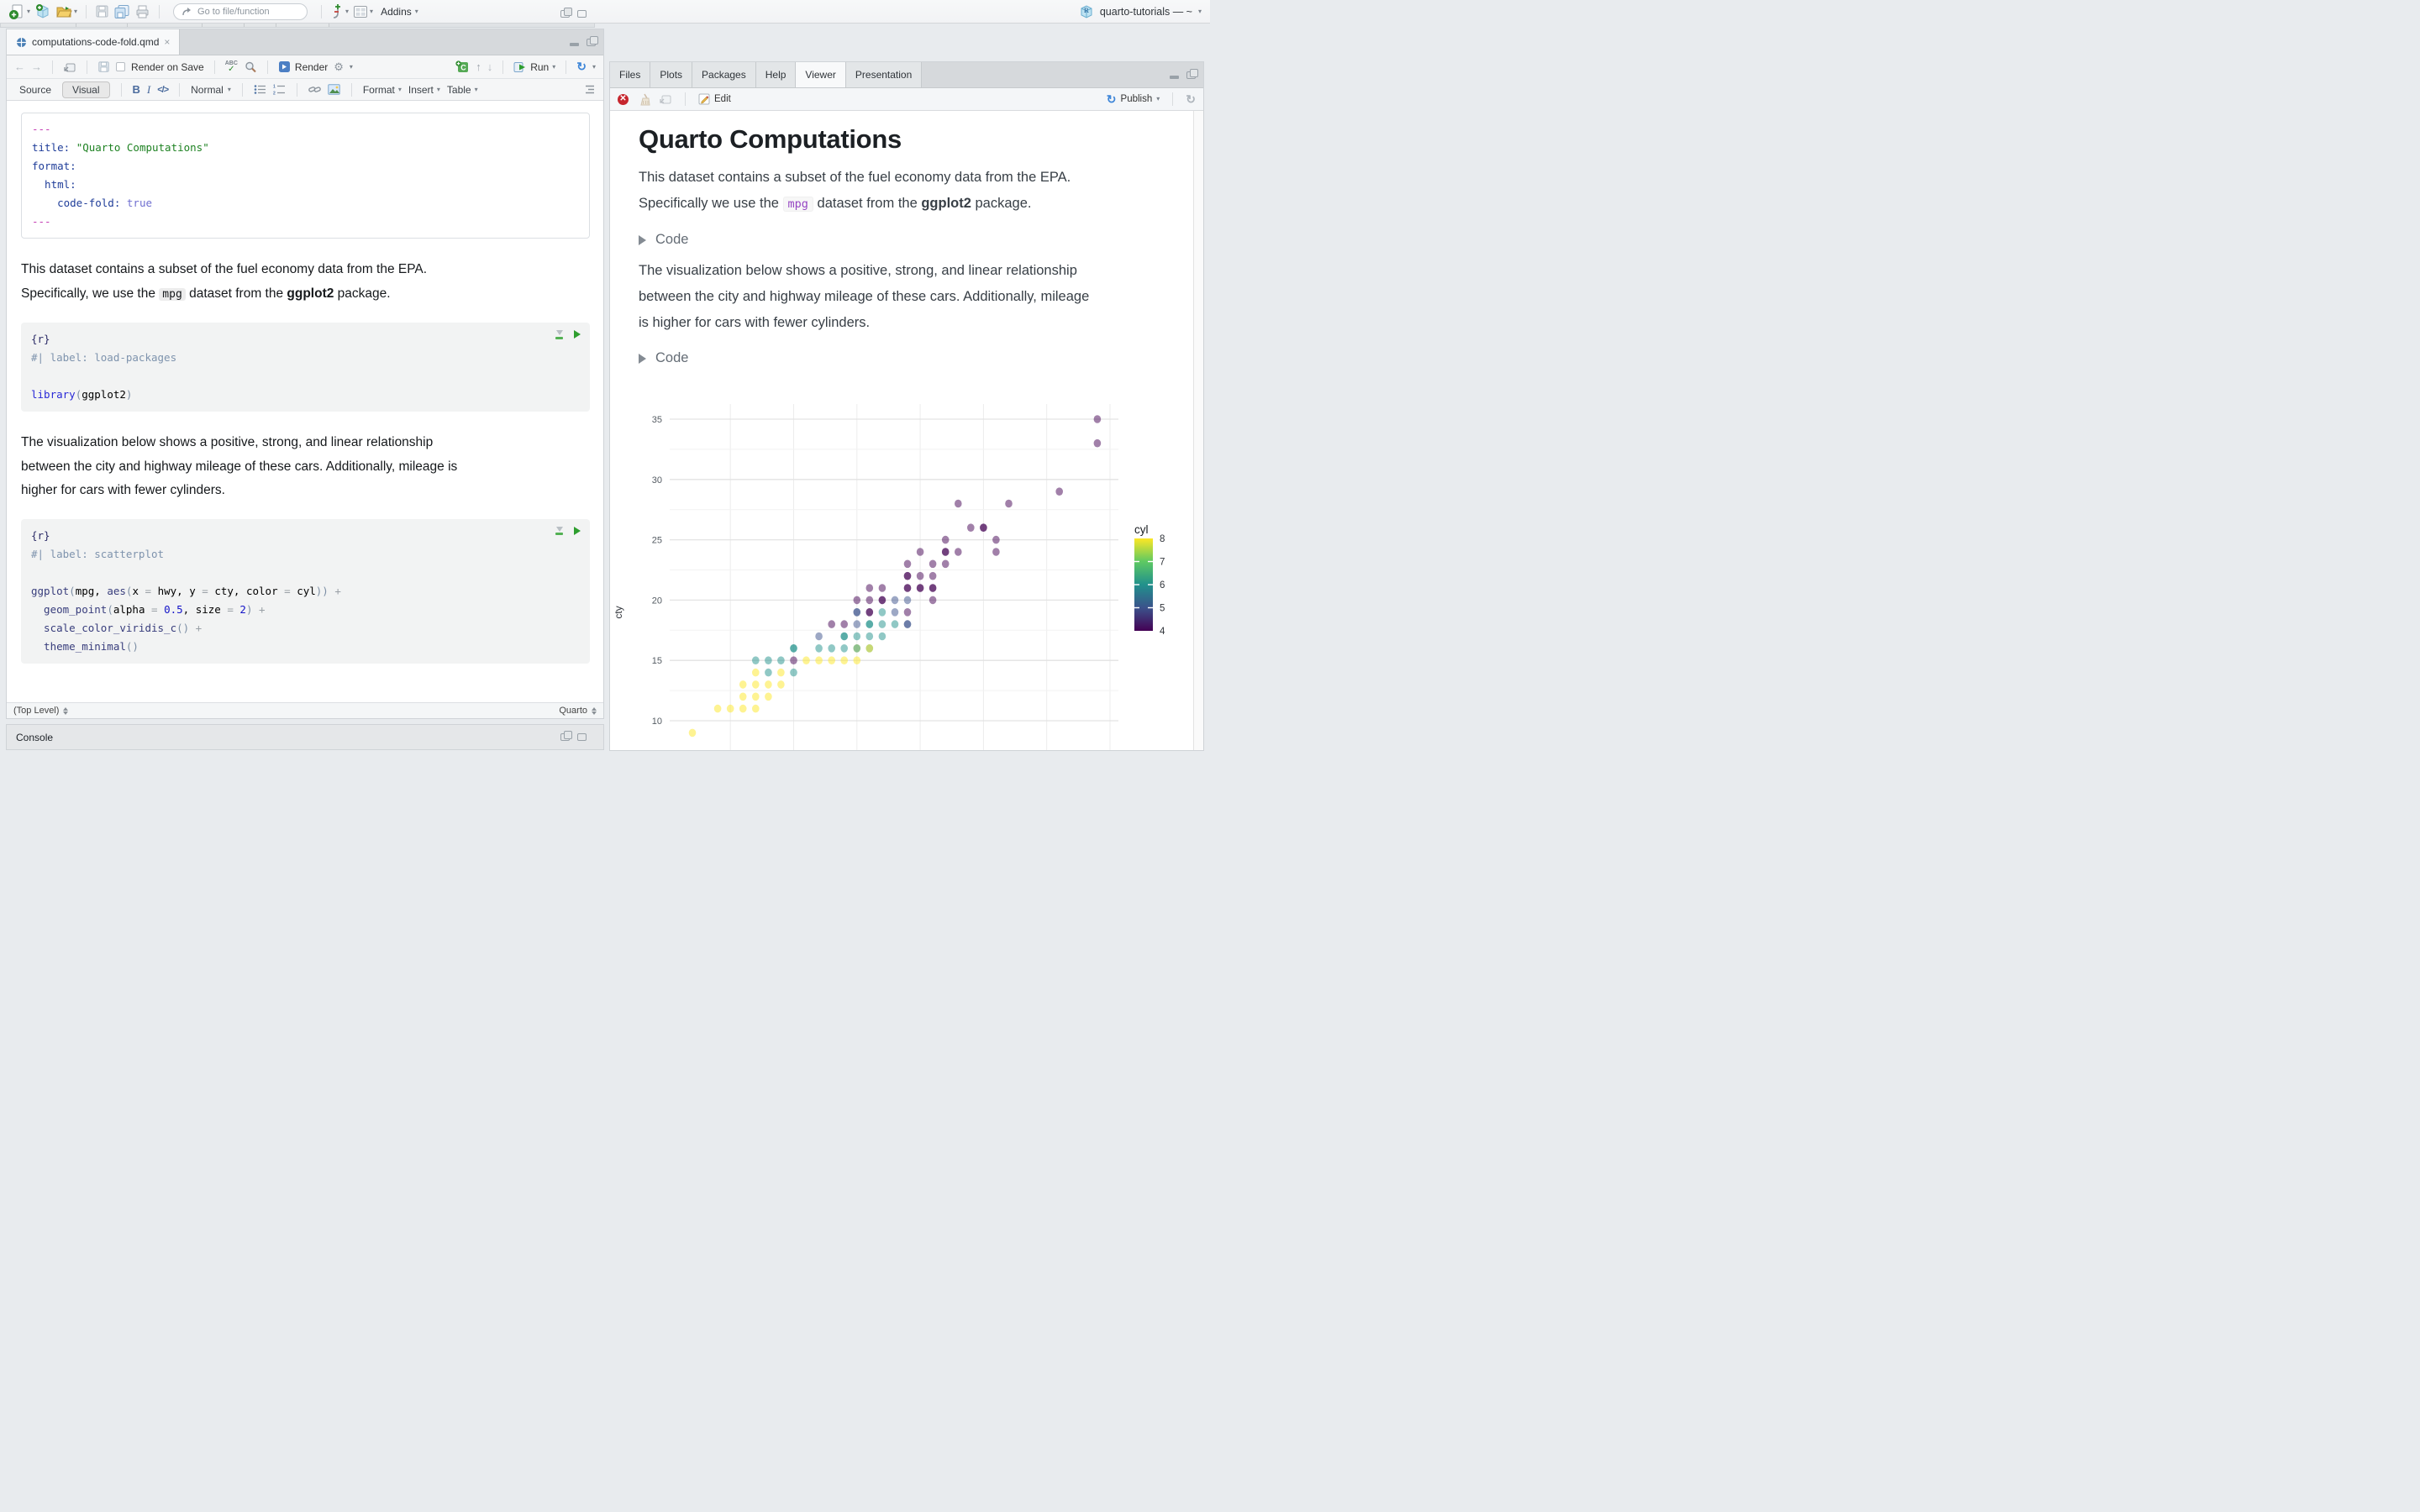  Describe the element at coordinates (566, 13) in the screenshot. I see `restore-pane-icon` at that location.